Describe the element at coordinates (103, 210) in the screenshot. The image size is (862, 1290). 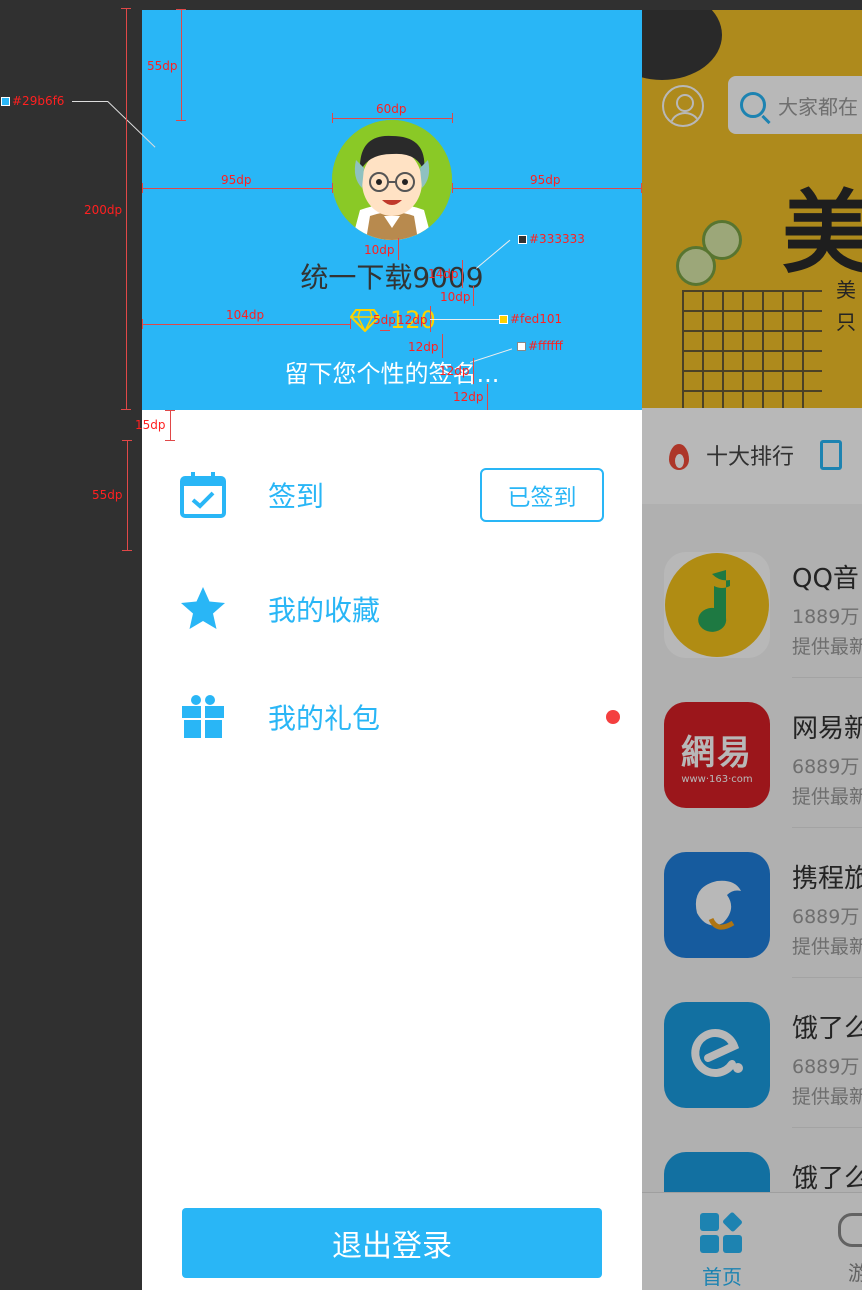
I see `header-height-label: 200dp` at that location.